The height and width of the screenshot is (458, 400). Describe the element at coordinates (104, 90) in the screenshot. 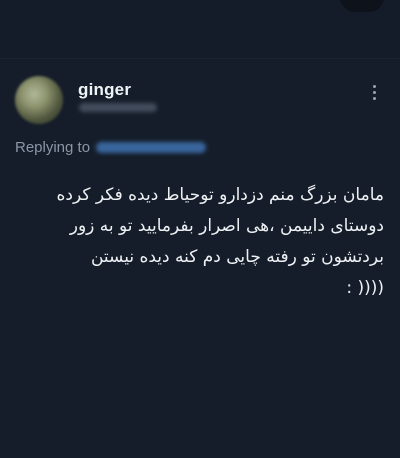

I see `display-name: ginger` at that location.